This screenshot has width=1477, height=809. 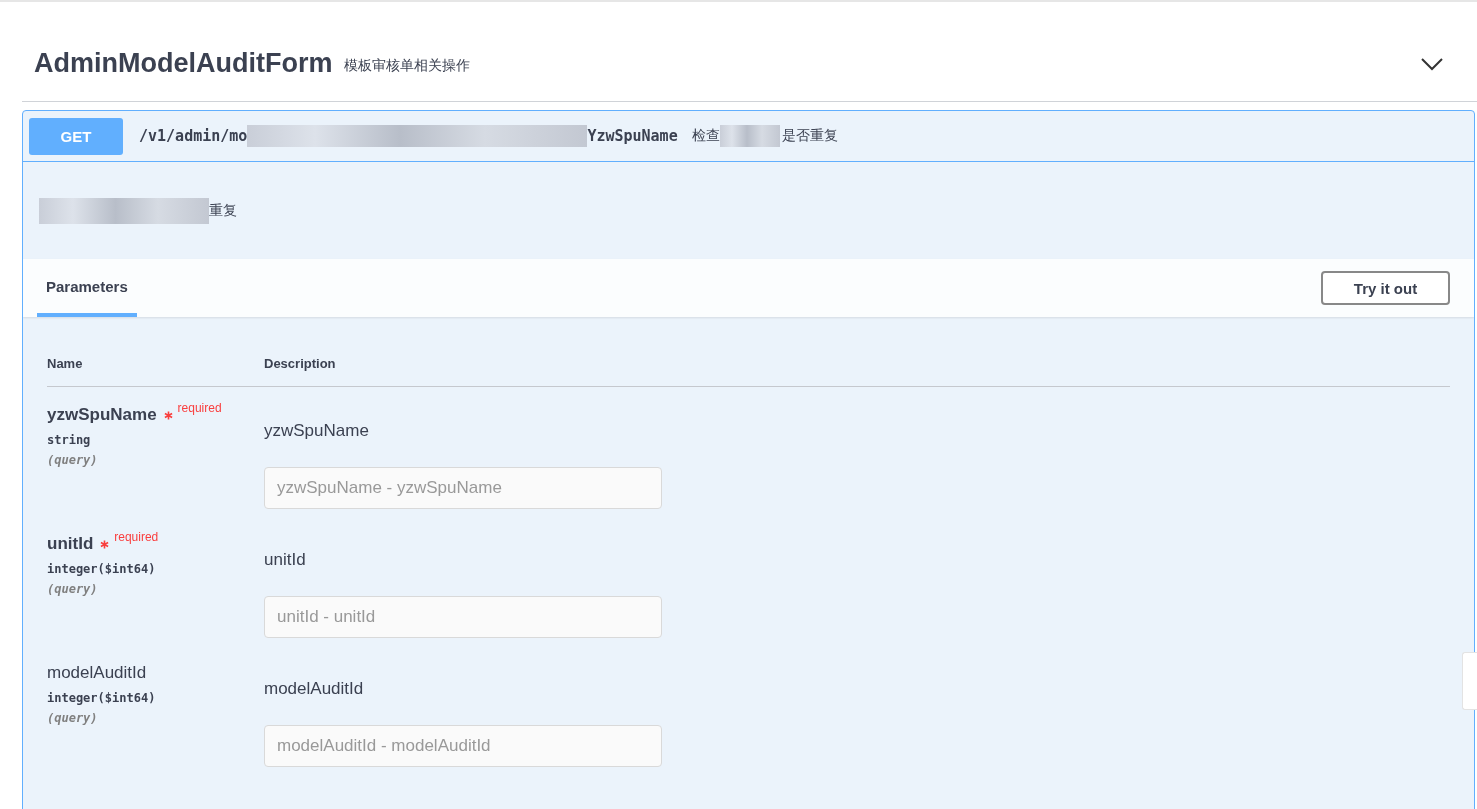 I want to click on try-it-out-button: Try it out, so click(x=1385, y=288).